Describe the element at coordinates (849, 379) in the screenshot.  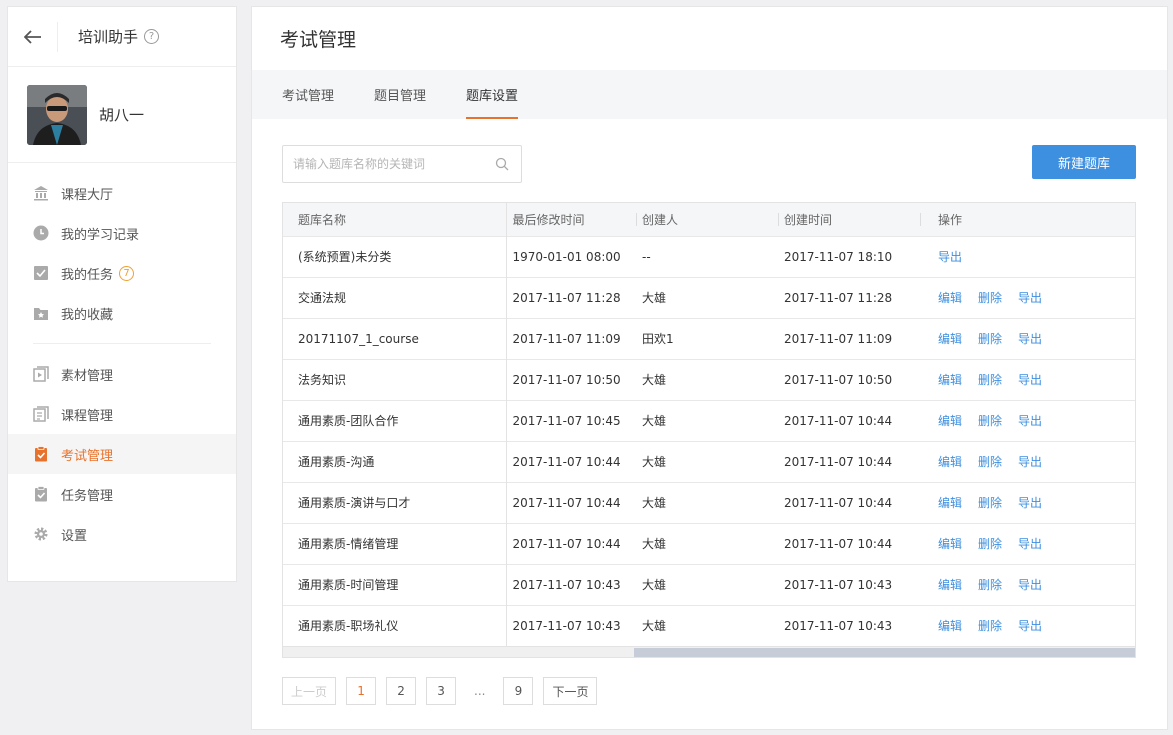
I see `cell-created: 2017-11-07 10:50` at that location.